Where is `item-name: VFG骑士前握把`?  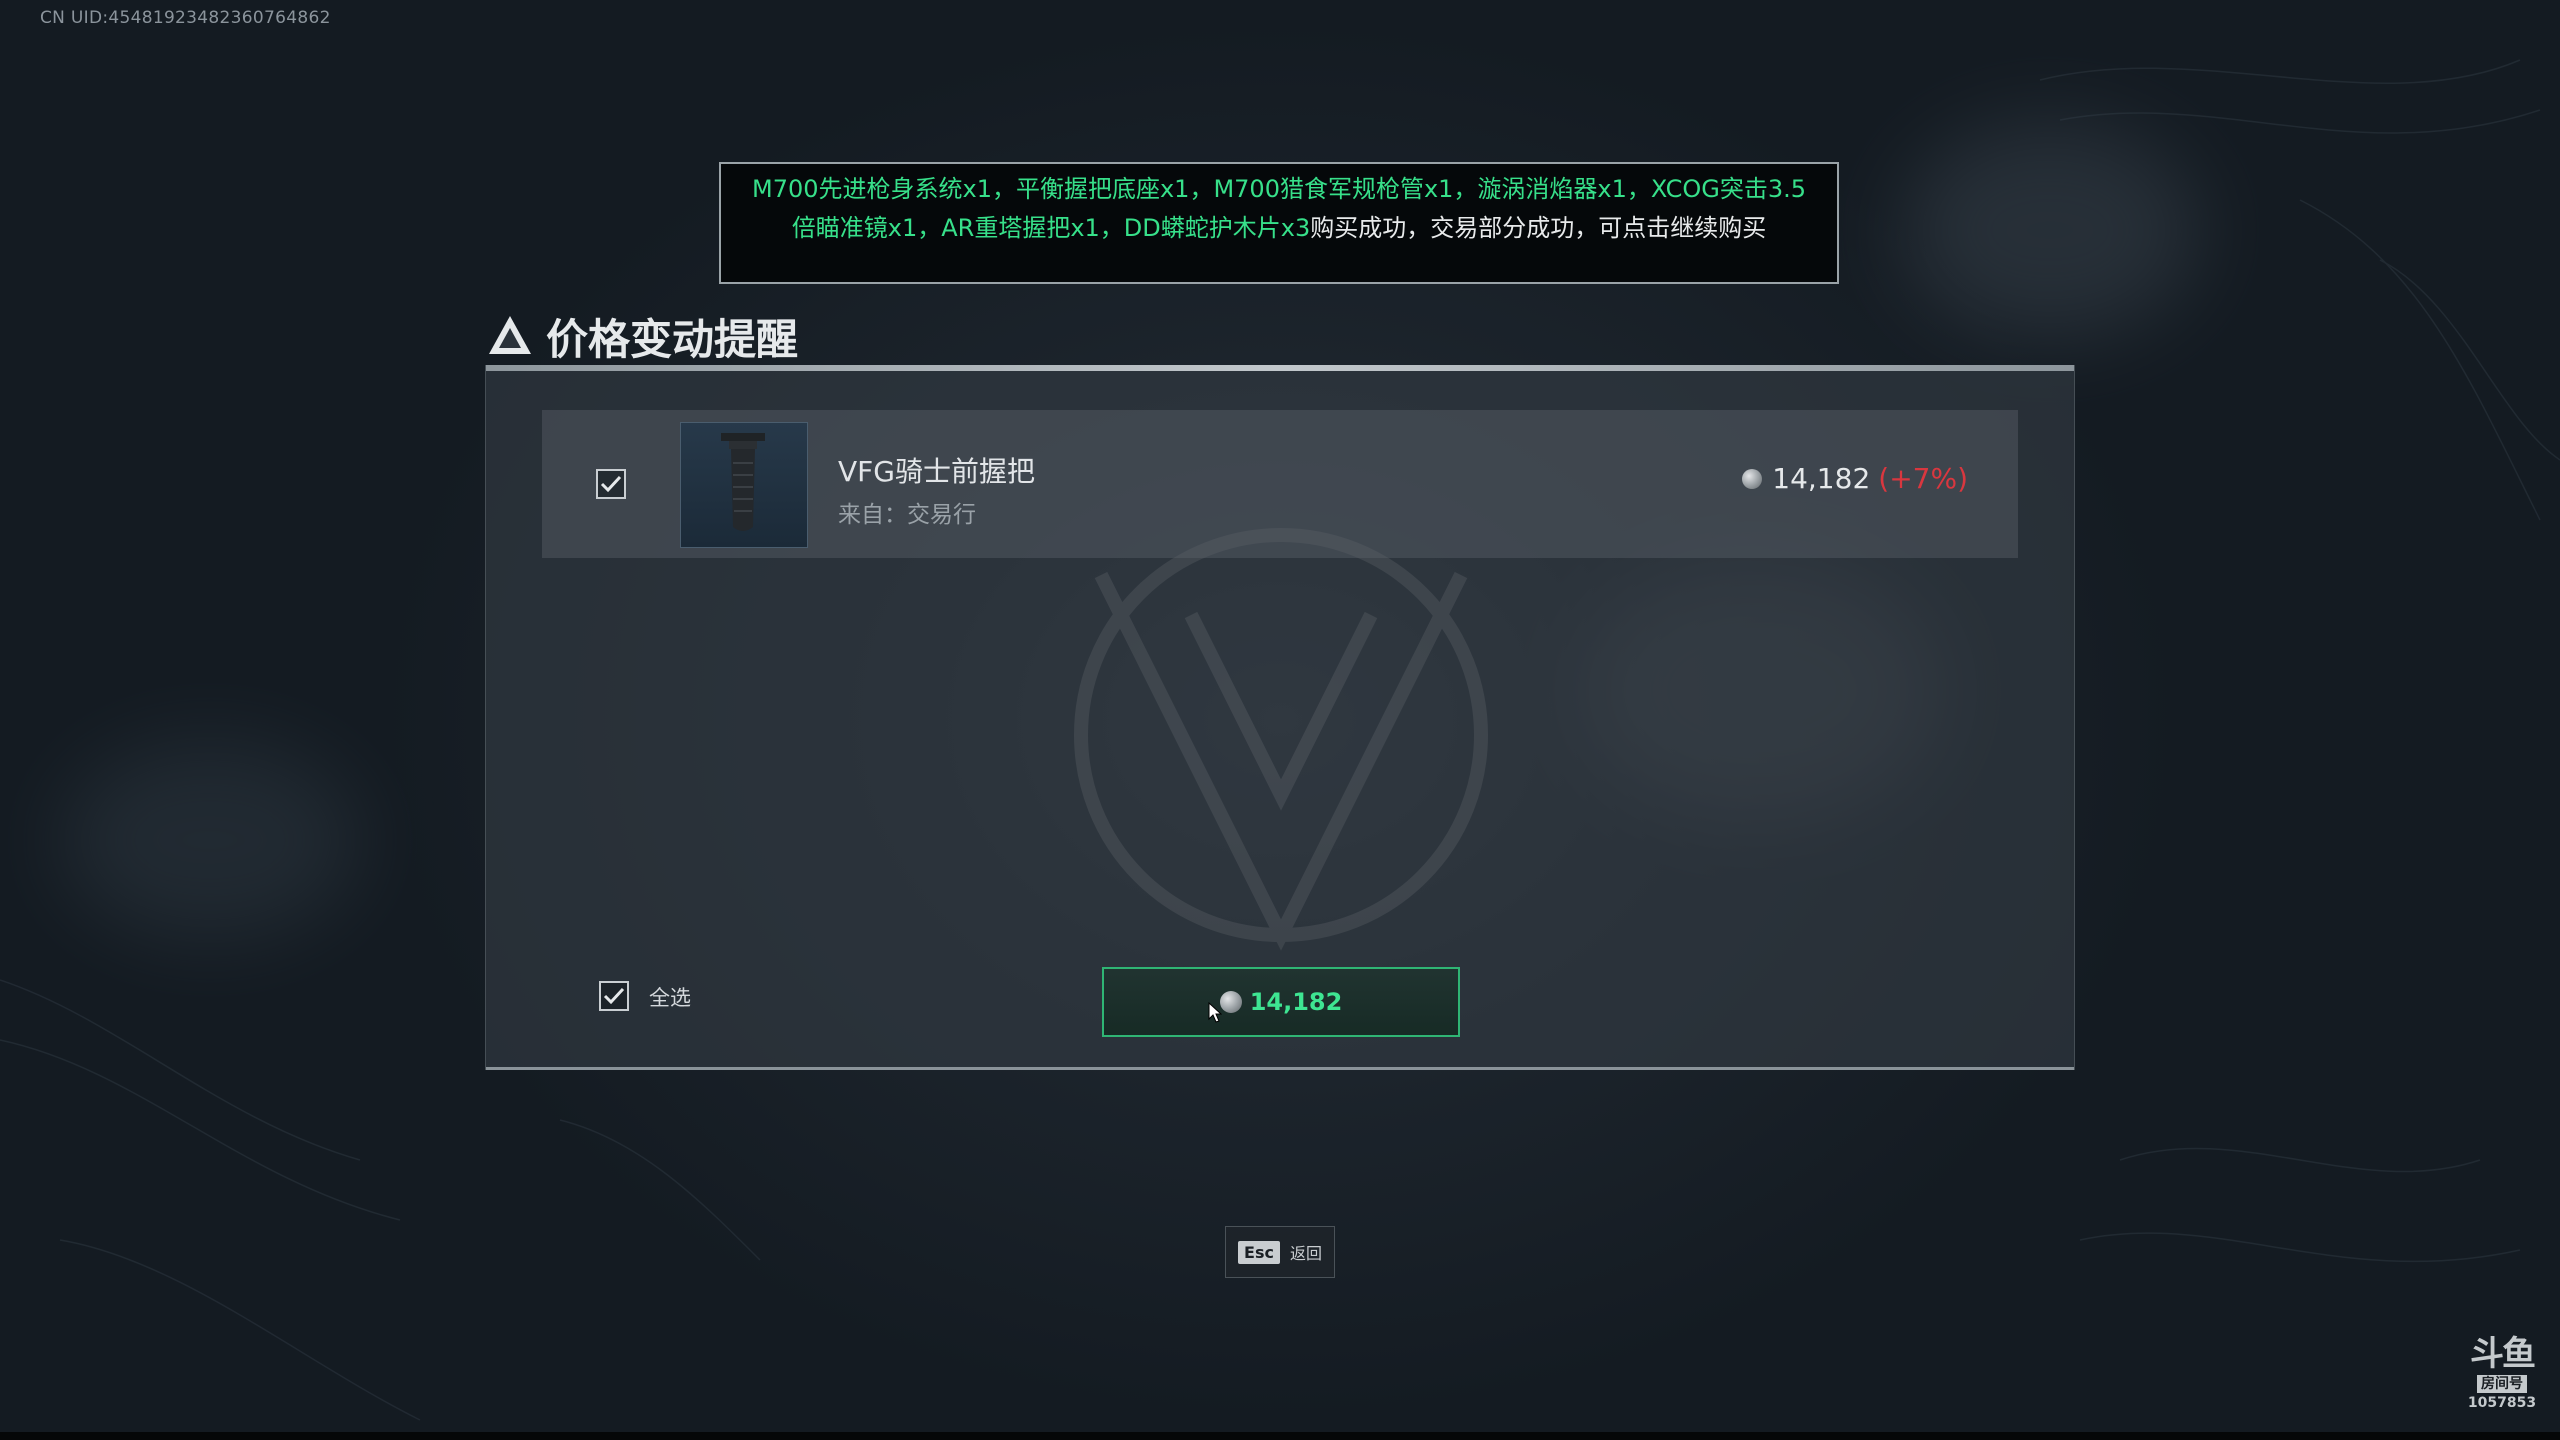 item-name: VFG骑士前握把 is located at coordinates (936, 471).